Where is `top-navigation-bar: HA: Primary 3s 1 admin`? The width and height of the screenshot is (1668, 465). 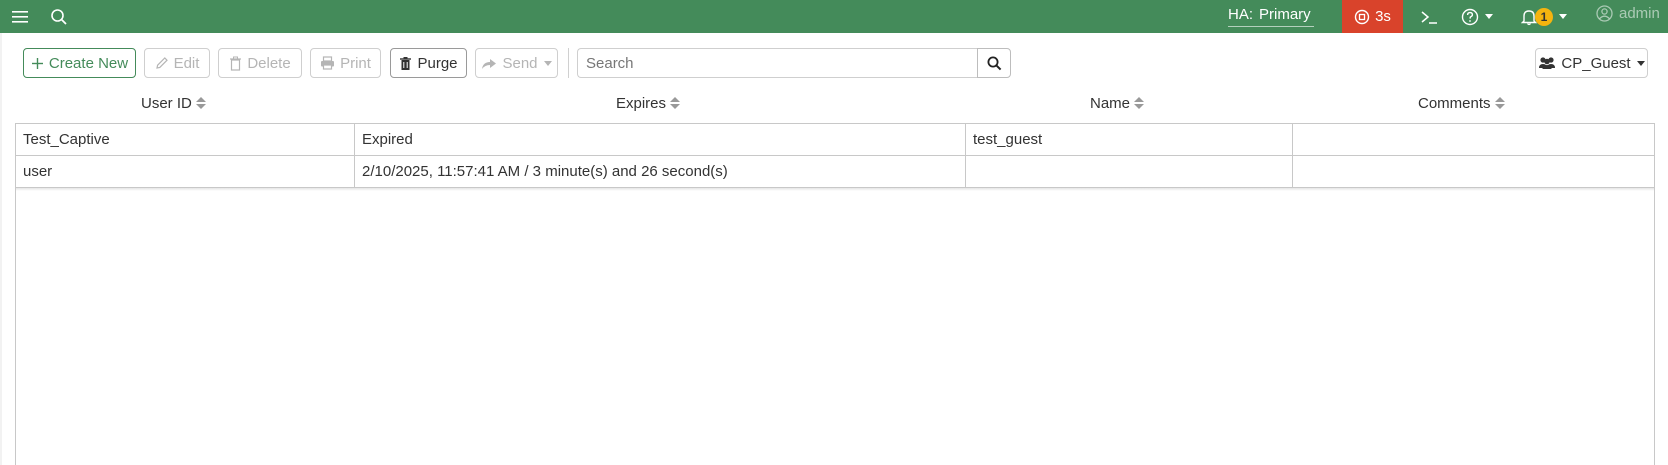 top-navigation-bar: HA: Primary 3s 1 admin is located at coordinates (834, 16).